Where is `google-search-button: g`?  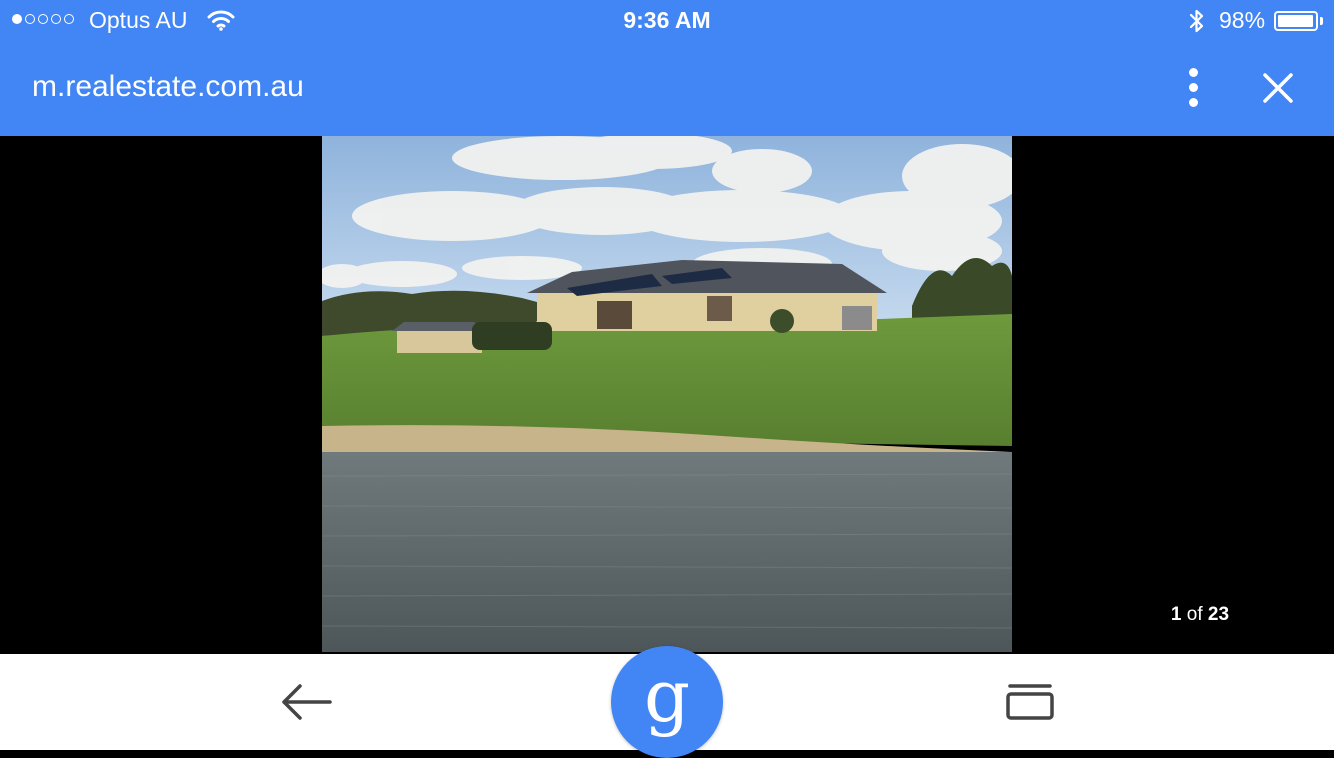
google-search-button: g is located at coordinates (667, 702).